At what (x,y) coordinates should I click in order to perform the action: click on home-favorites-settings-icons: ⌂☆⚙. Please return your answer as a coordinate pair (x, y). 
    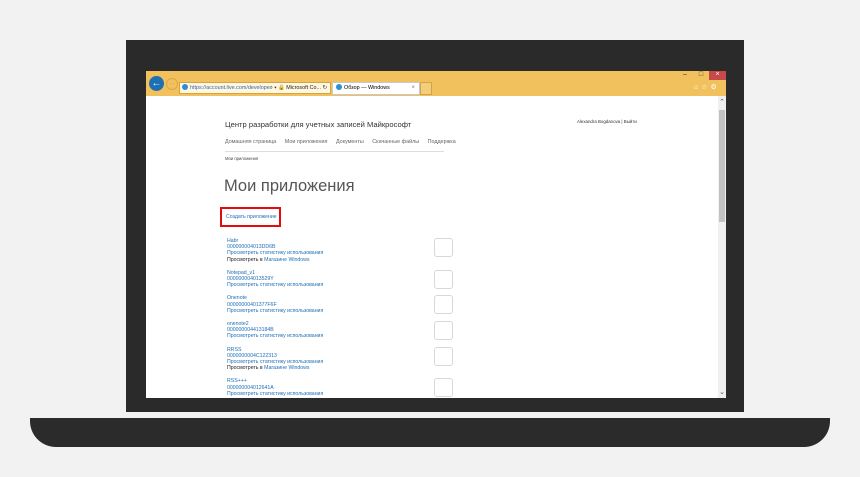
    Looking at the image, I should click on (707, 87).